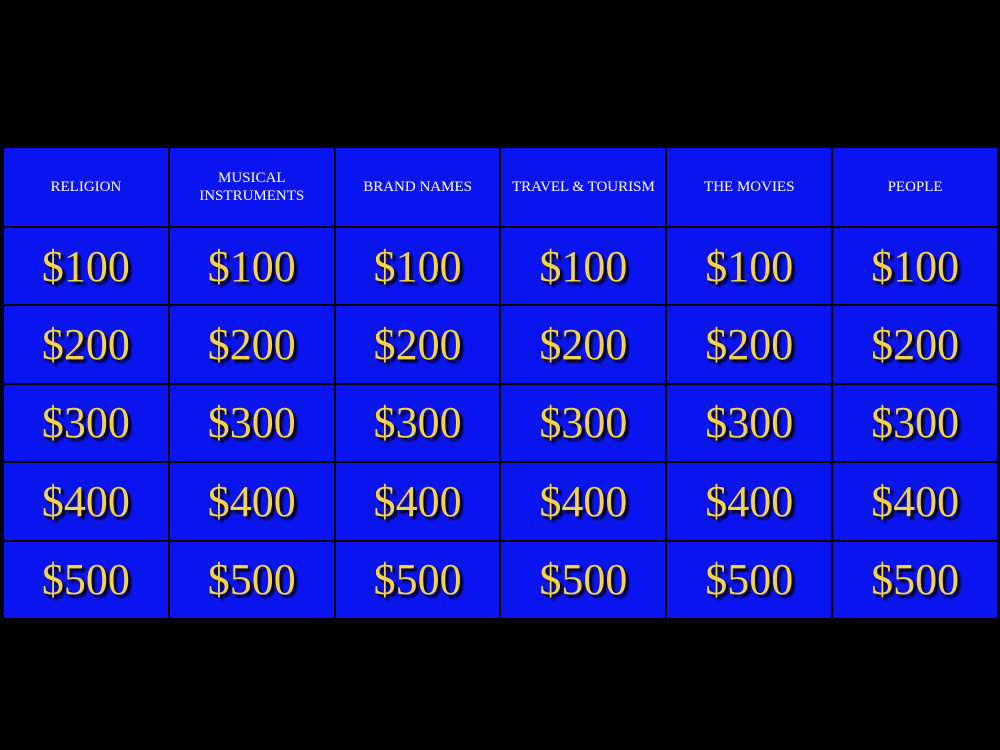 The image size is (1000, 750). Describe the element at coordinates (749, 266) in the screenshot. I see `clue-the-movies-100: $100` at that location.